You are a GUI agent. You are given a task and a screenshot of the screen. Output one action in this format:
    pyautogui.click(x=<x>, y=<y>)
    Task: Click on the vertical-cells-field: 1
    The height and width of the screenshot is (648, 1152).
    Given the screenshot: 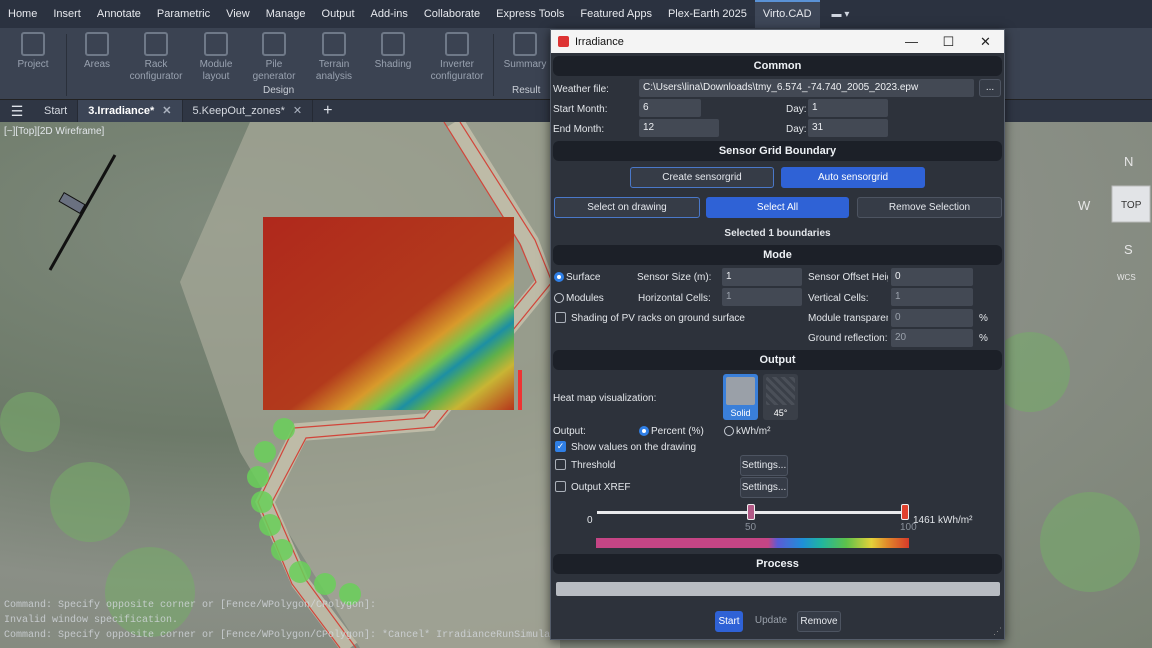 What is the action you would take?
    pyautogui.click(x=932, y=297)
    